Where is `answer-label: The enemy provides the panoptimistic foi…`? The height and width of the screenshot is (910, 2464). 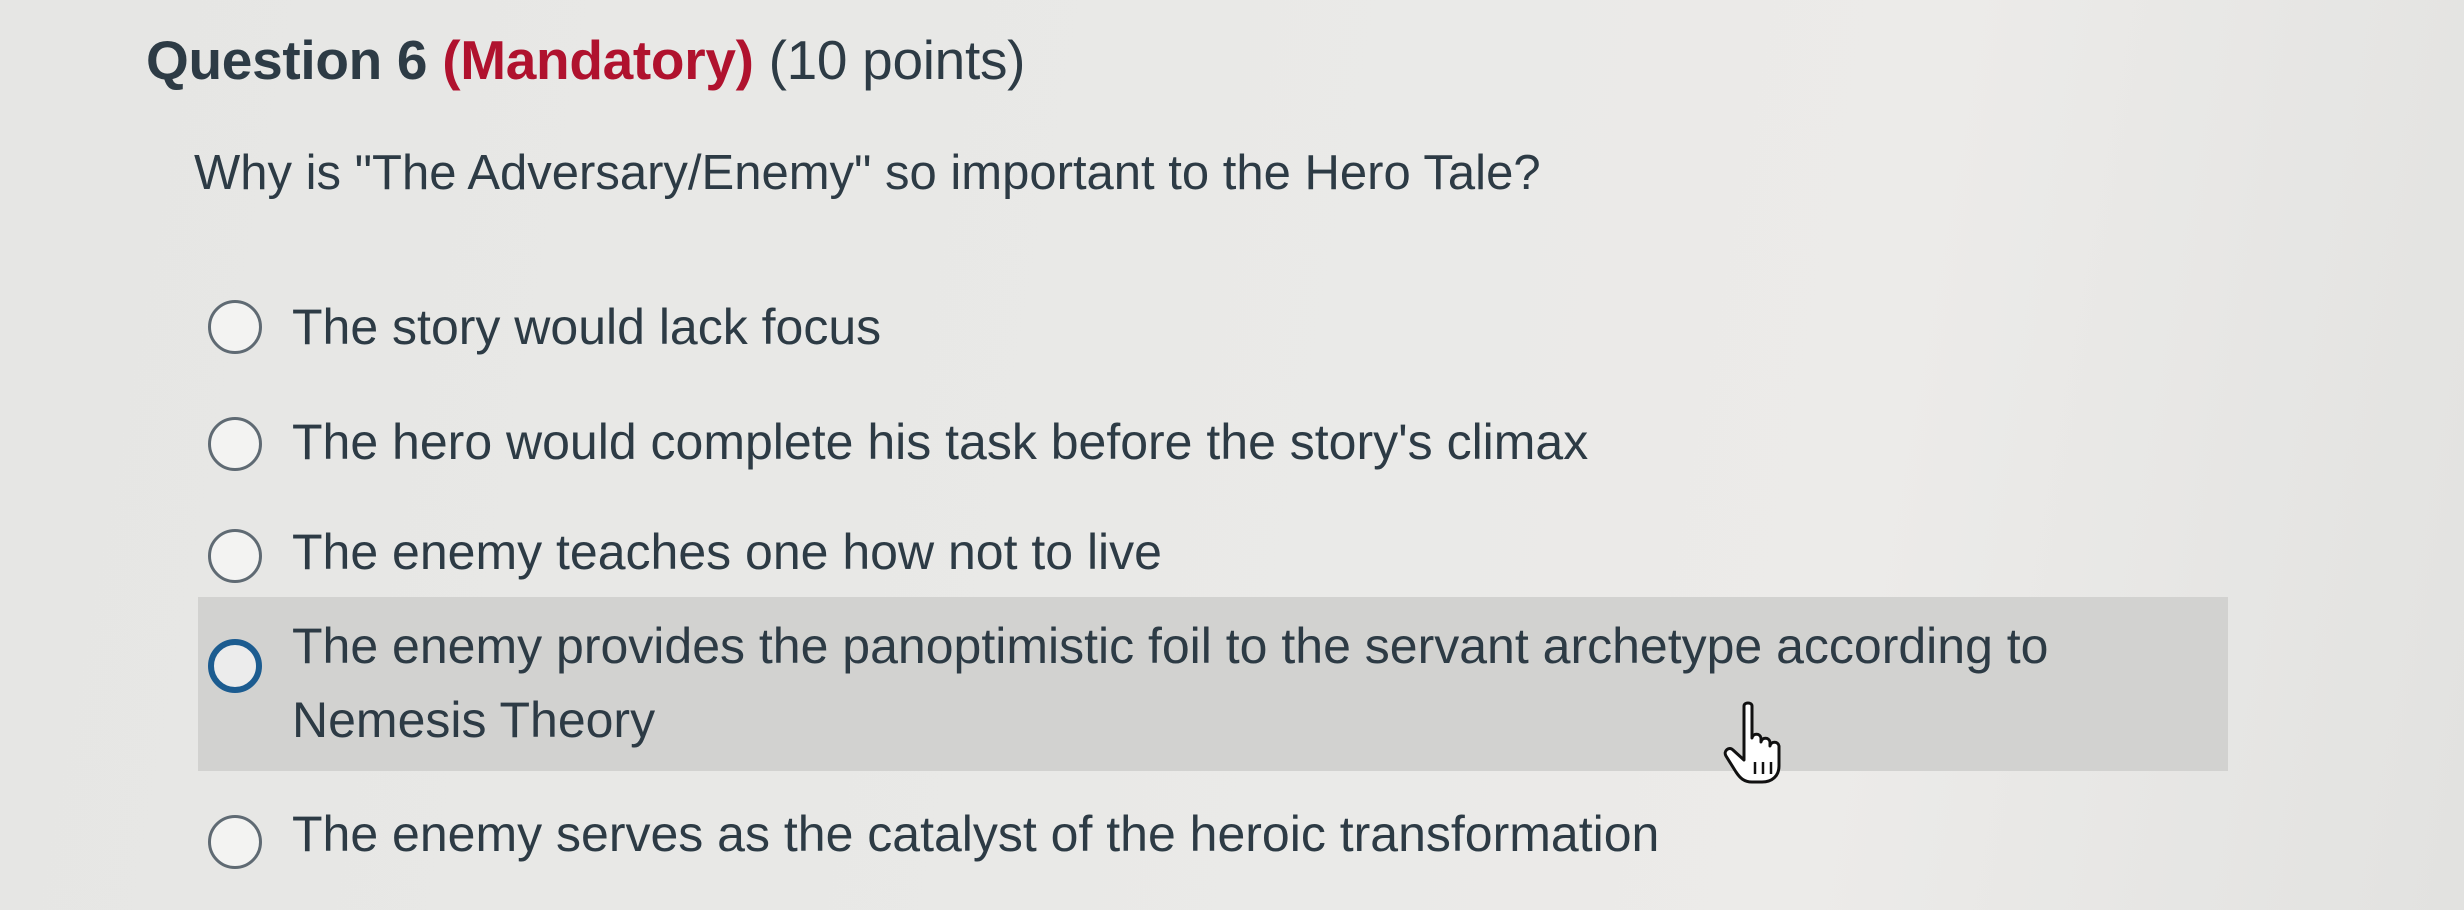
answer-label: The enemy provides the panoptimistic foi… is located at coordinates (1242, 683).